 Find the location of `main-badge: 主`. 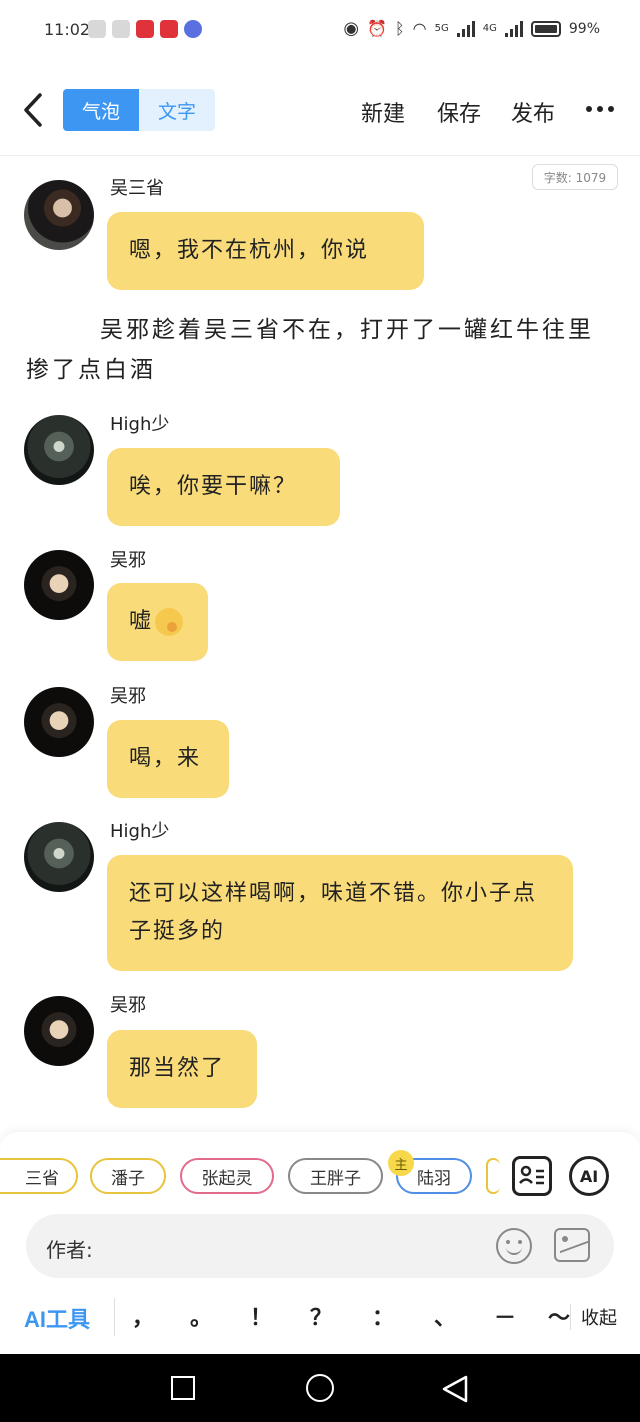

main-badge: 主 is located at coordinates (401, 1163).